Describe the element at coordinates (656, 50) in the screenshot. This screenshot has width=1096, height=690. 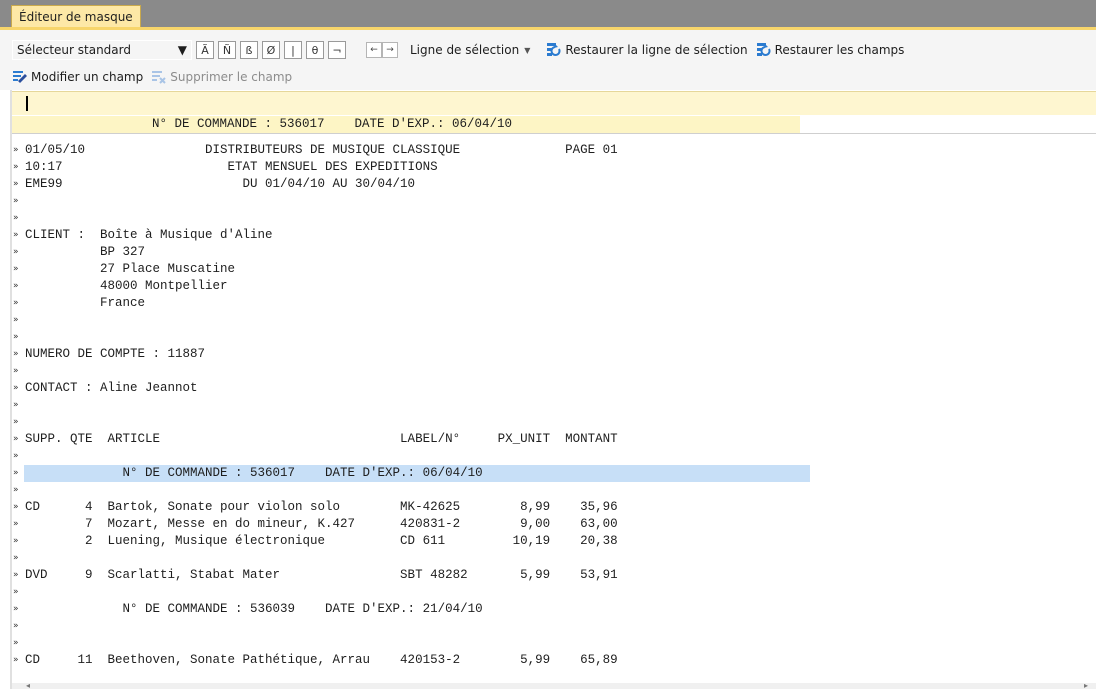
I see `restore-selection-label: Restaurer la ligne de sélection` at that location.